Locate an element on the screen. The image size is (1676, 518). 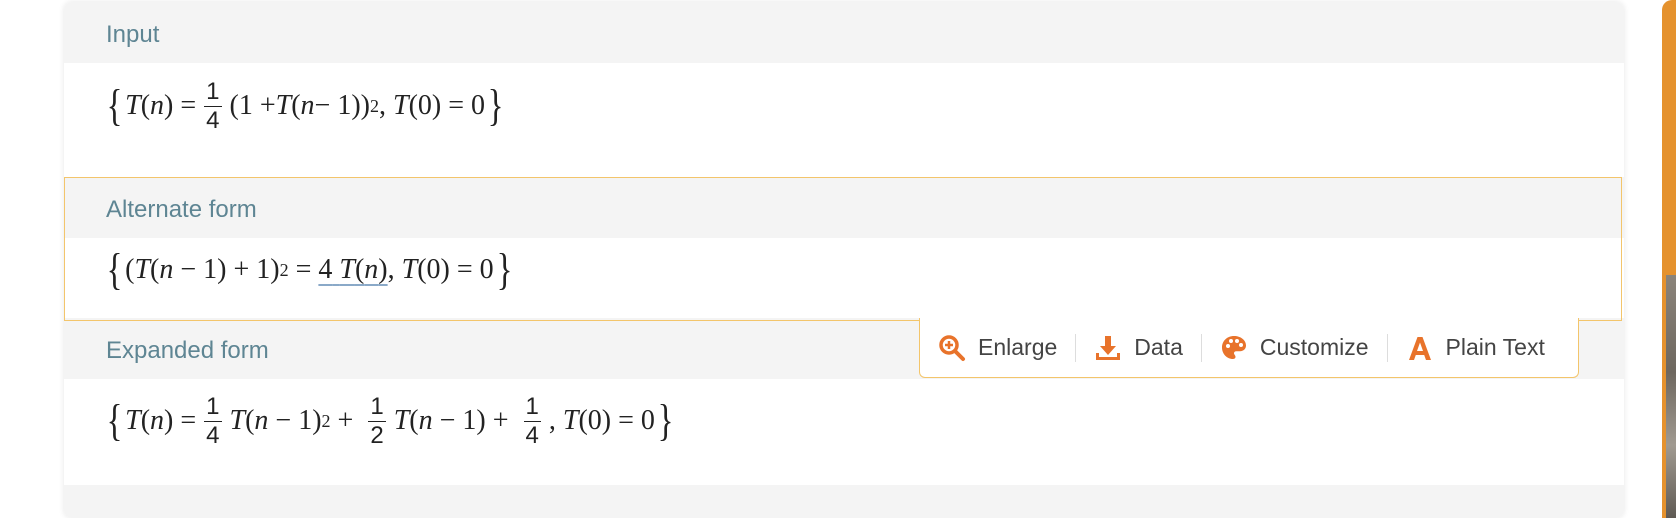
customize-button: Customize is located at coordinates (1294, 347).